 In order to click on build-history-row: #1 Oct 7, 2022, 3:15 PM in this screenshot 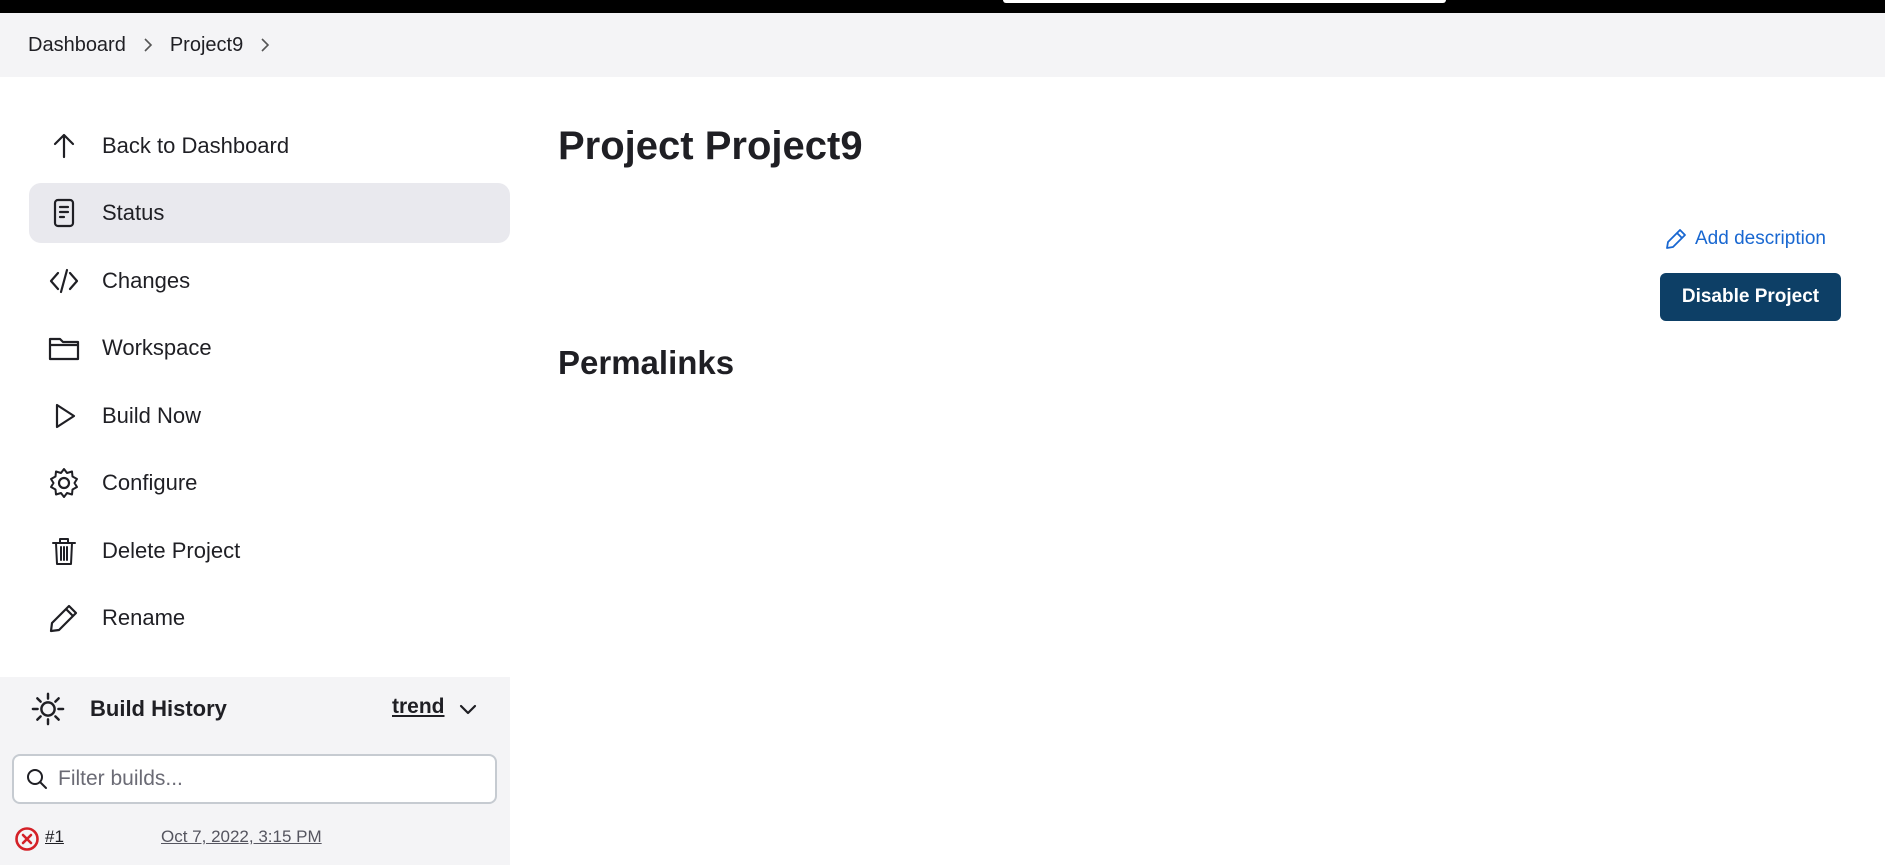, I will do `click(255, 840)`.